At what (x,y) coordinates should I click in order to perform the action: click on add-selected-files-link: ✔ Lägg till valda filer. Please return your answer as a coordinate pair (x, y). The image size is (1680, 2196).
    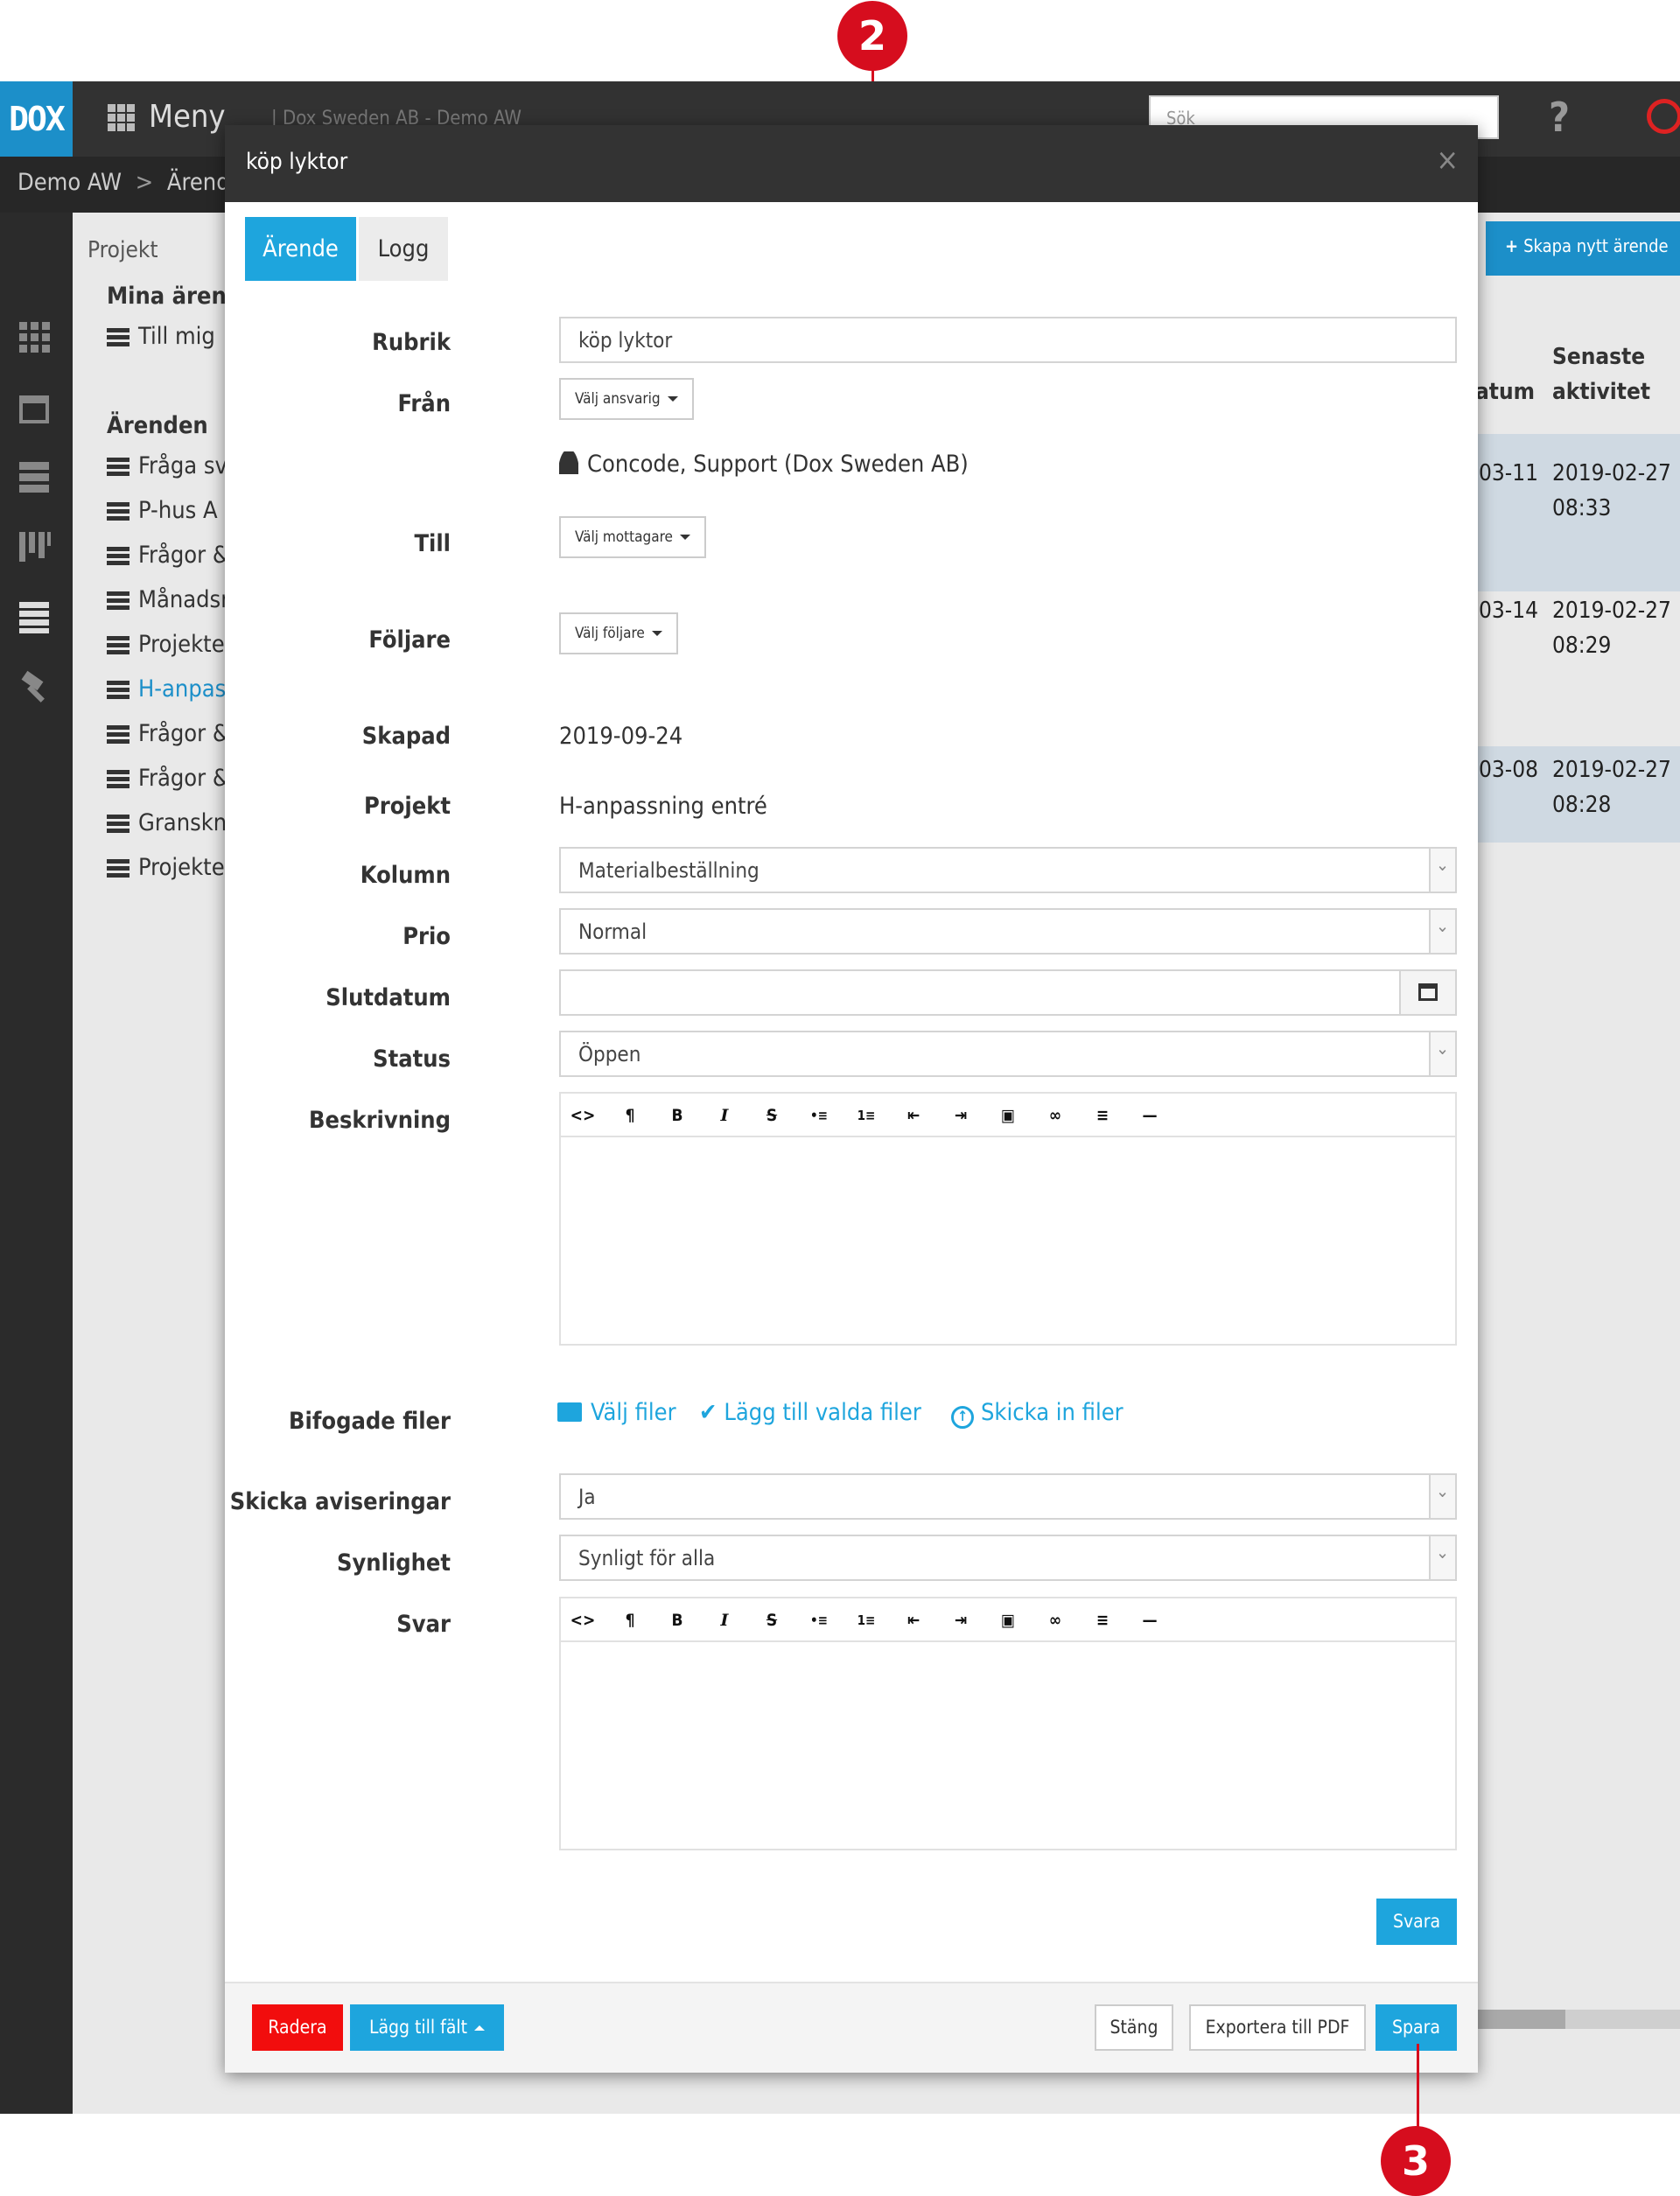
    Looking at the image, I should click on (810, 1412).